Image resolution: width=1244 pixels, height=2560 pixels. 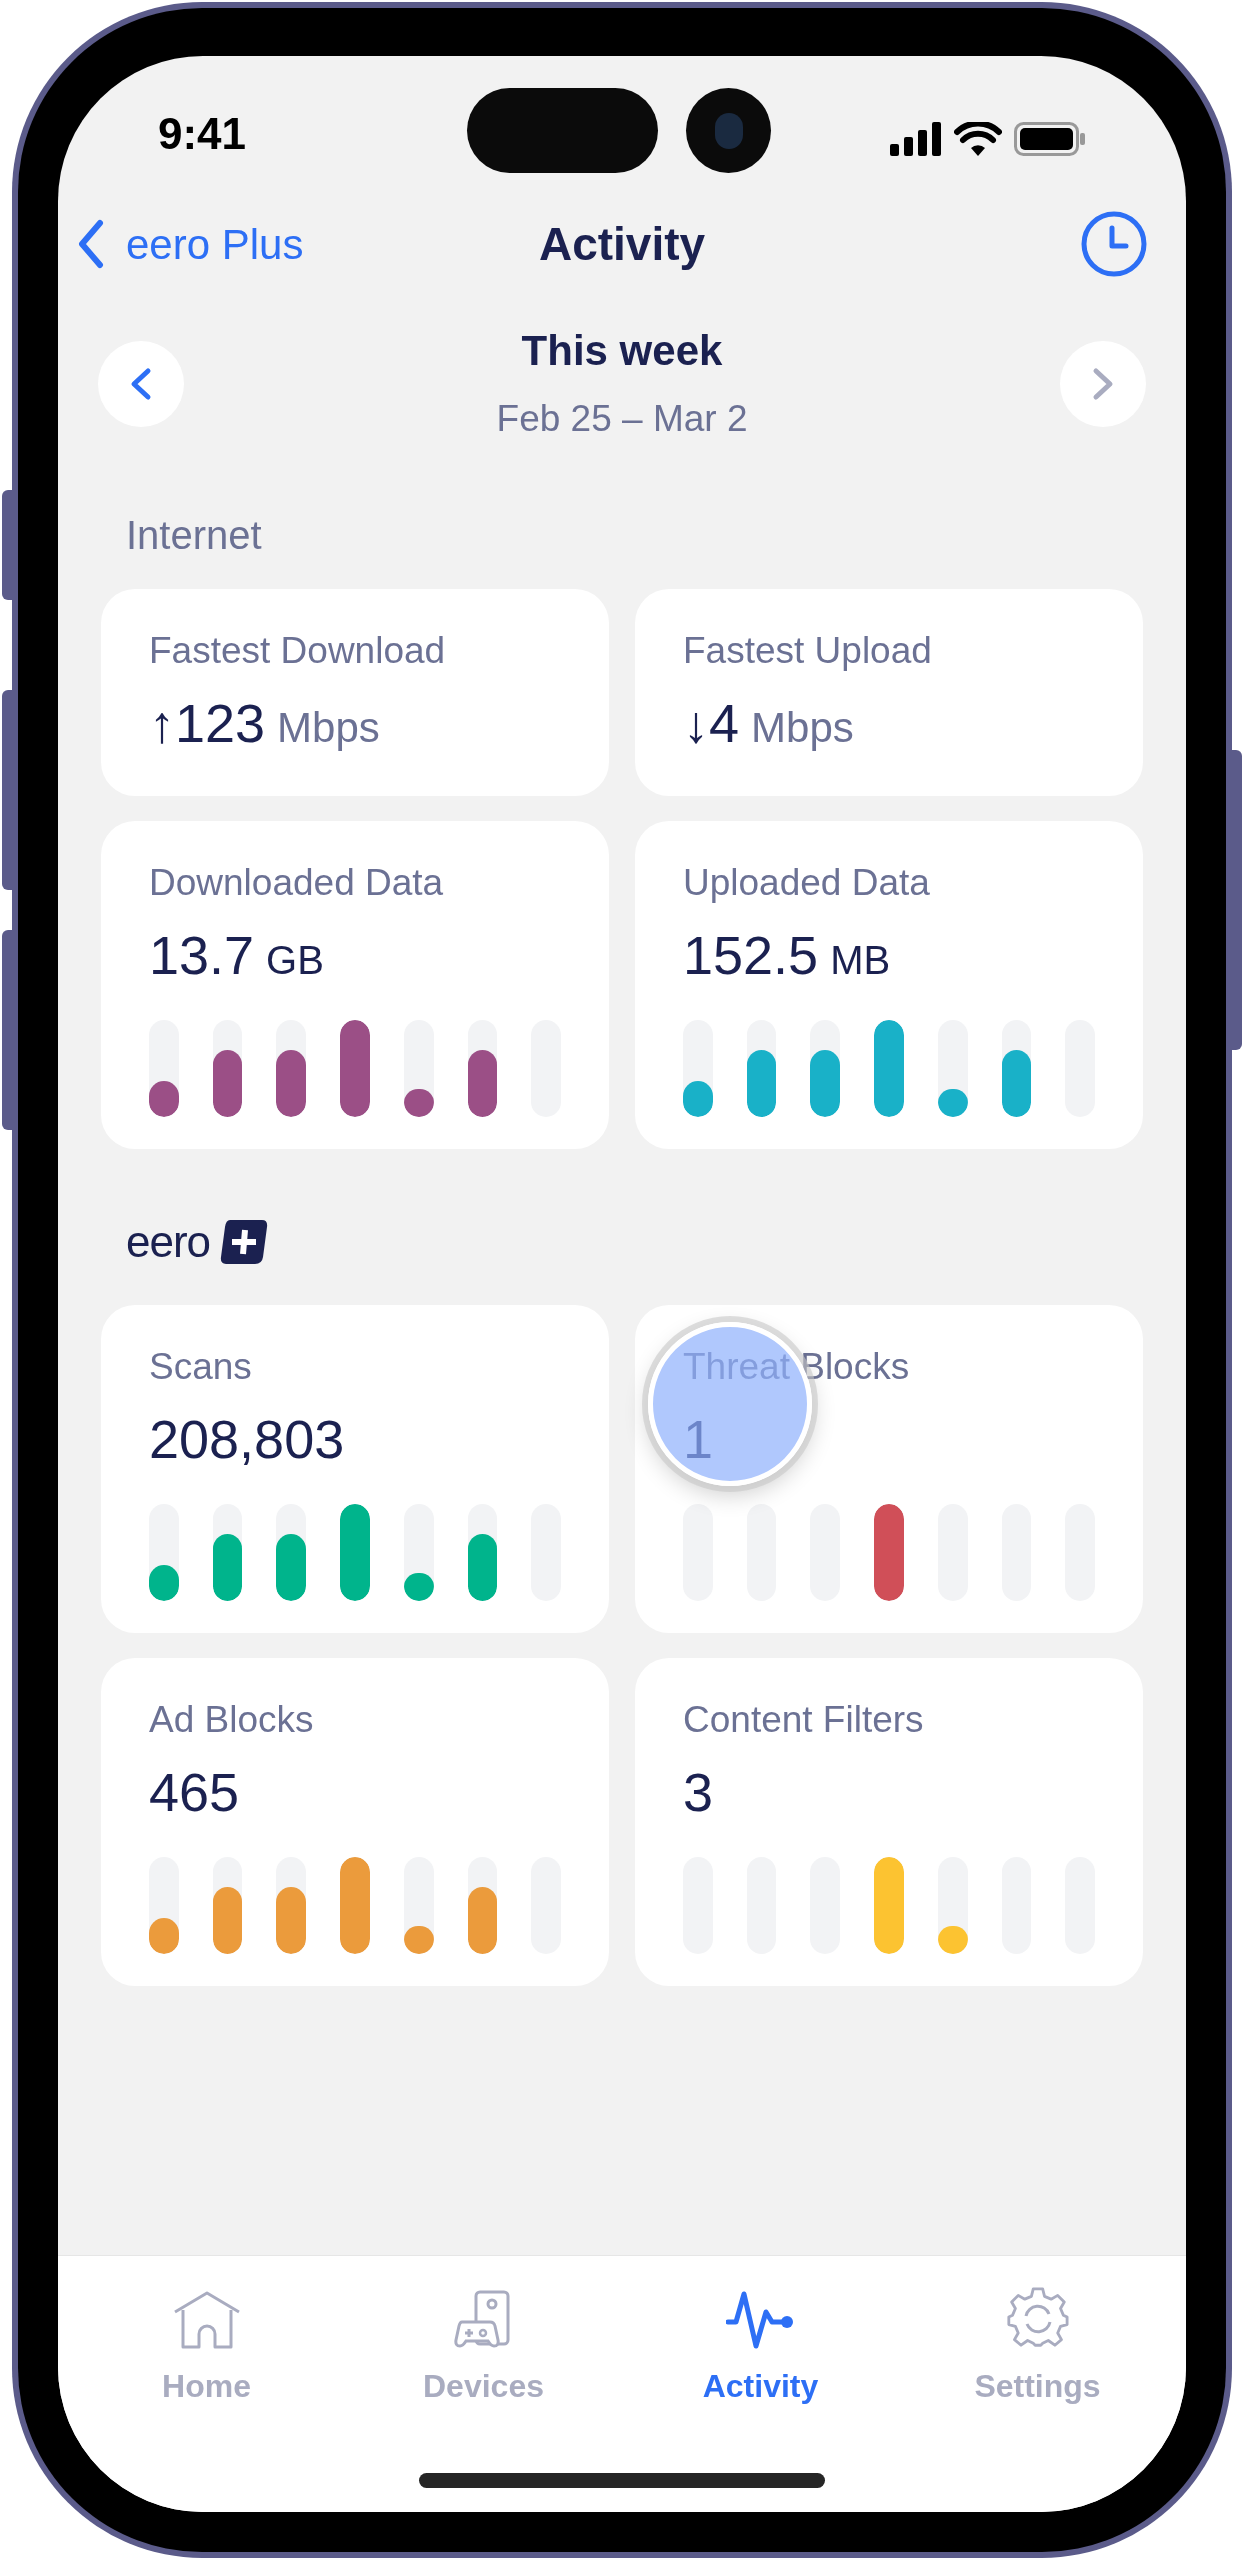 I want to click on stat-card: Scans 208,803, so click(x=355, y=1469).